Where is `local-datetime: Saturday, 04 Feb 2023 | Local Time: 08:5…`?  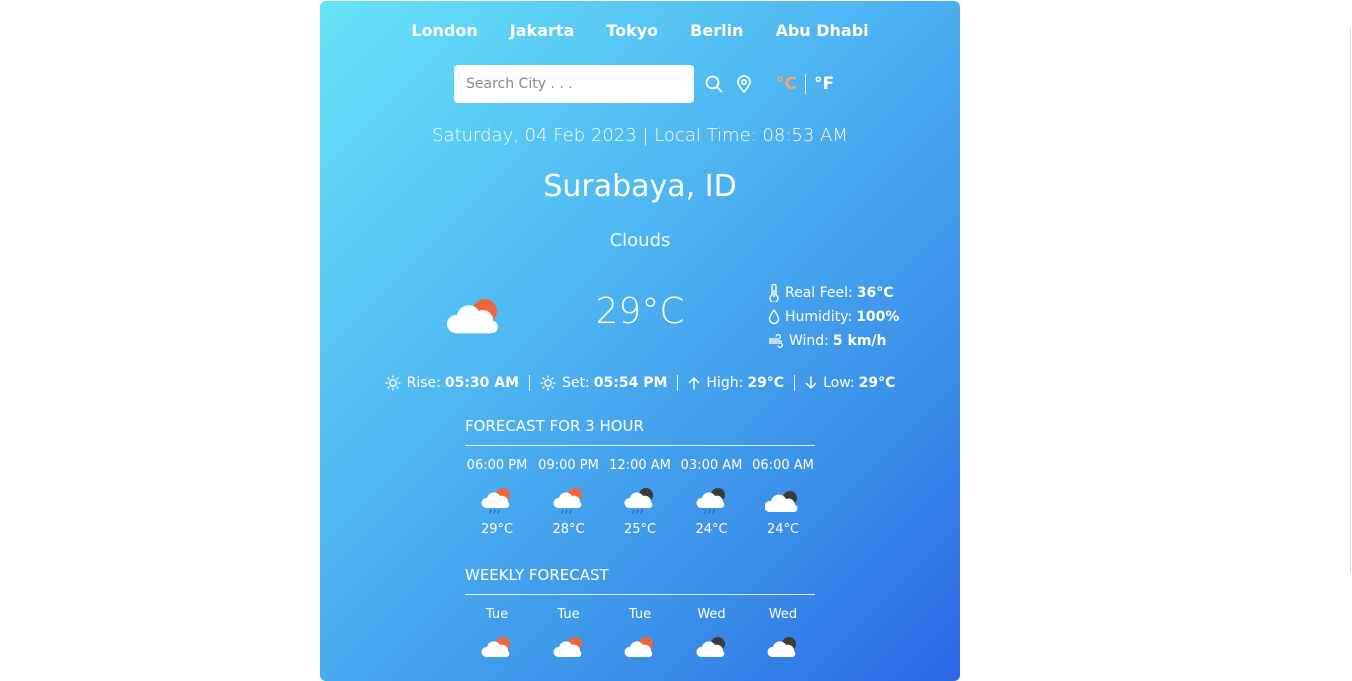 local-datetime: Saturday, 04 Feb 2023 | Local Time: 08:5… is located at coordinates (640, 135).